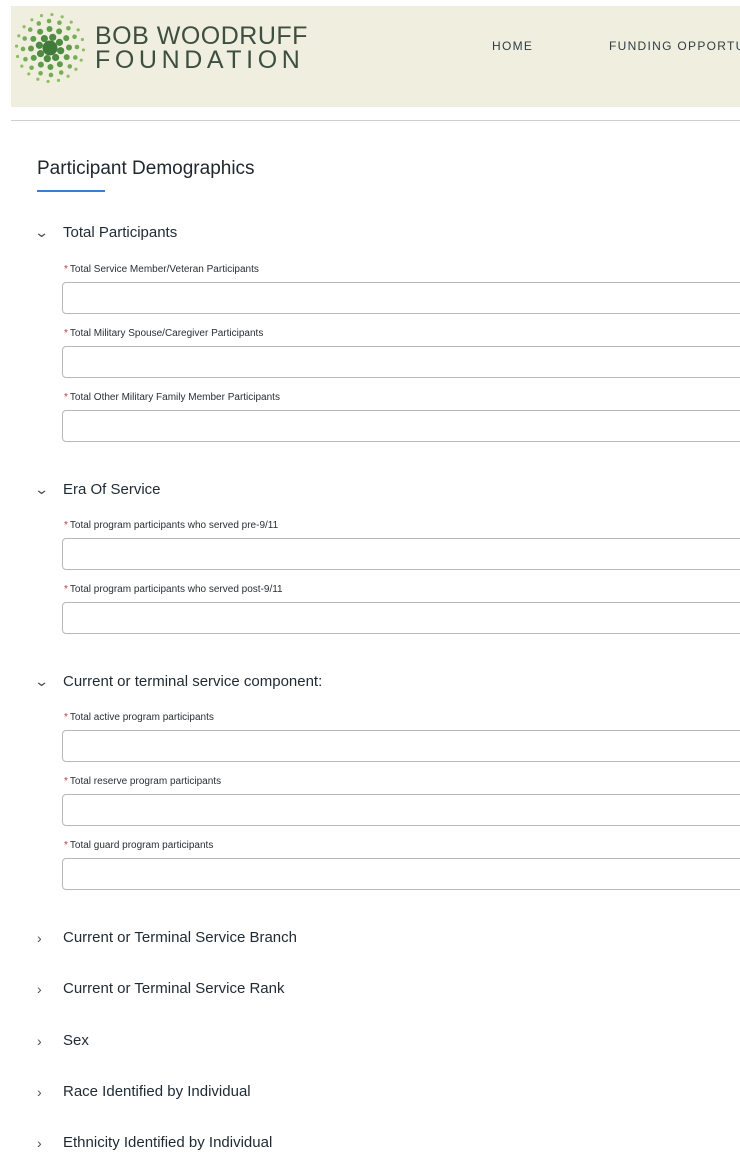 The width and height of the screenshot is (740, 1154). What do you see at coordinates (146, 168) in the screenshot?
I see `page-title: Participant Demographics` at bounding box center [146, 168].